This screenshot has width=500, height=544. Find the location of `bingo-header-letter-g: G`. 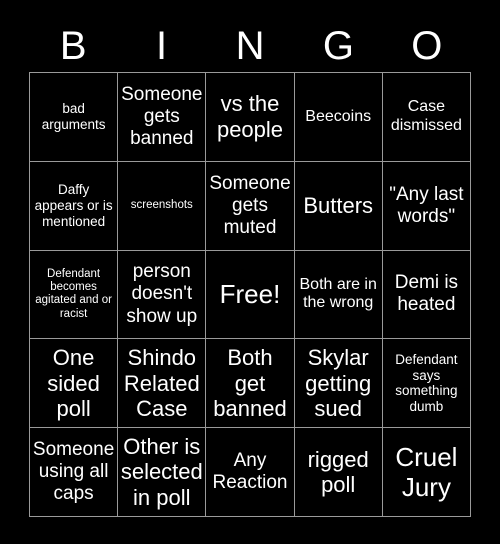

bingo-header-letter-g: G is located at coordinates (338, 46).